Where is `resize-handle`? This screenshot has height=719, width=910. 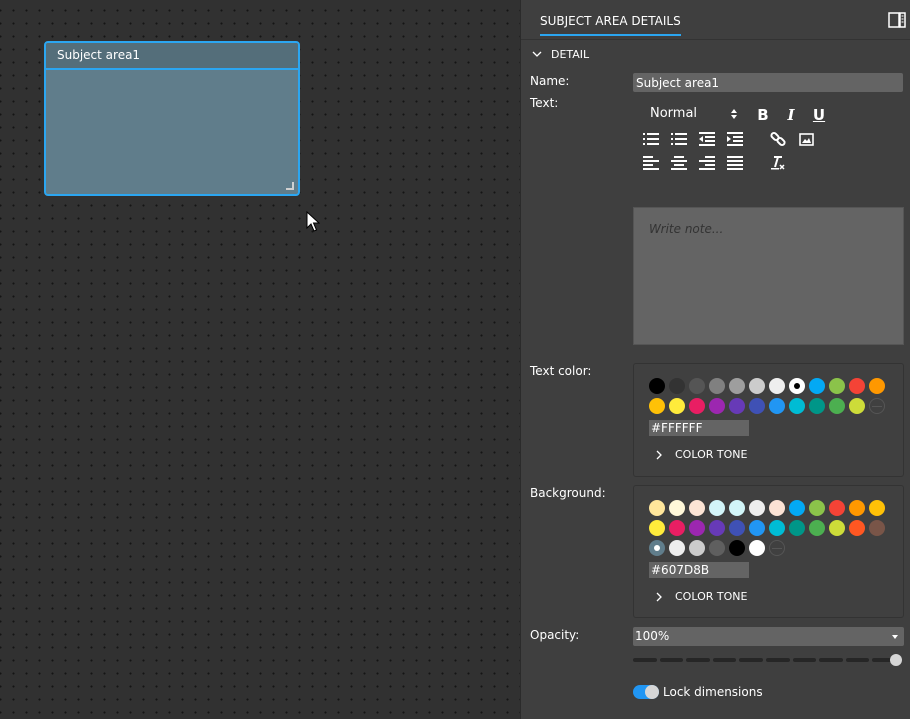 resize-handle is located at coordinates (290, 186).